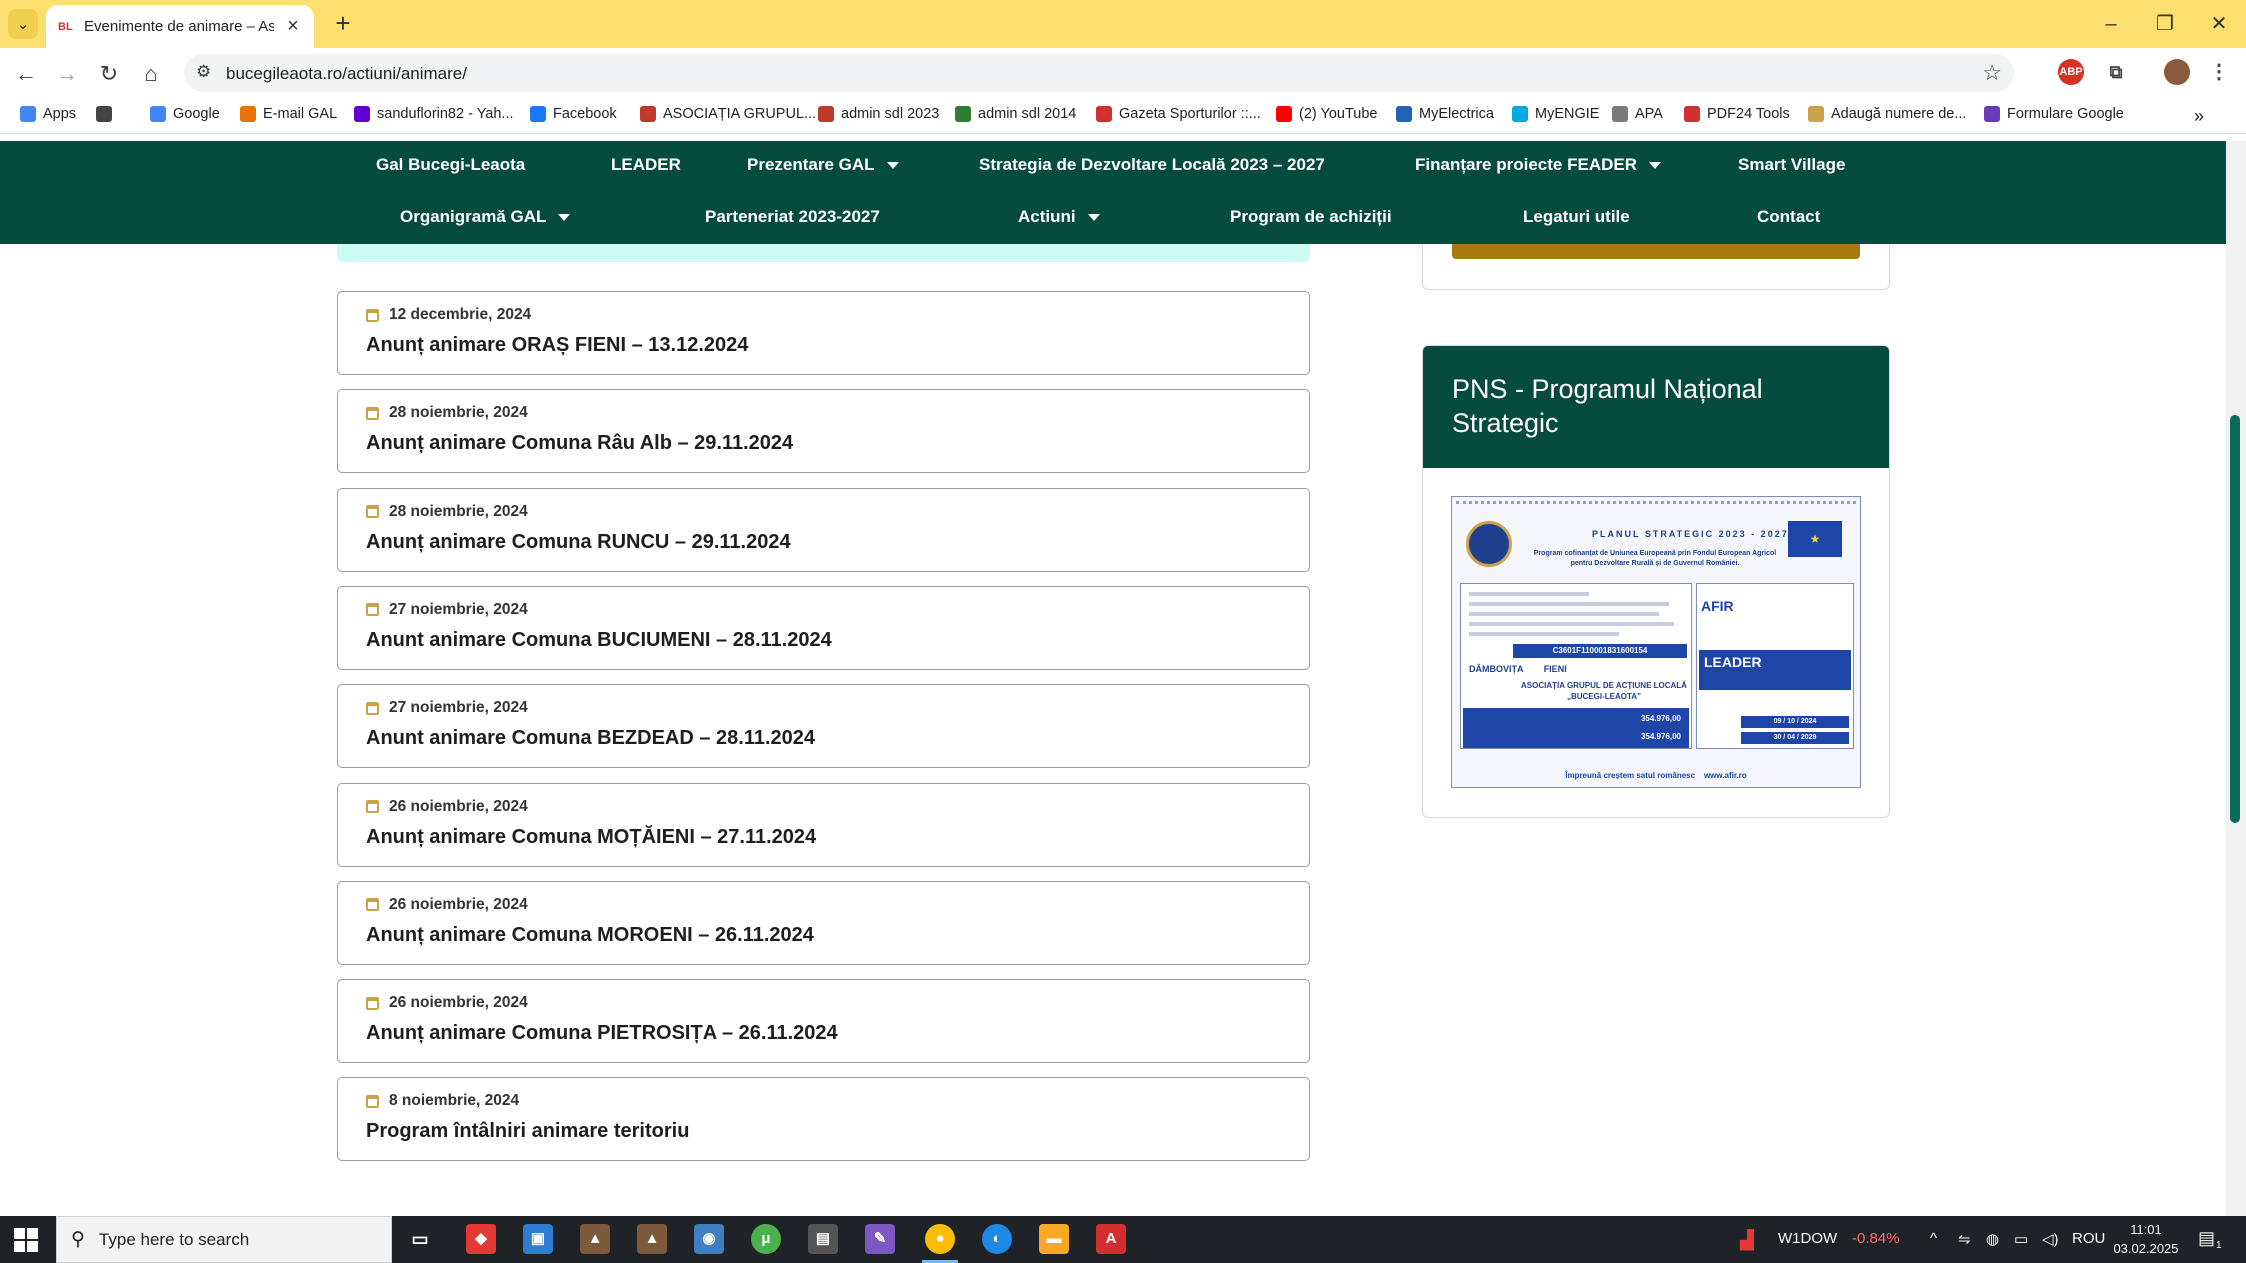 The image size is (2246, 1263). I want to click on show-hidden-icons-icon: ^, so click(1933, 1238).